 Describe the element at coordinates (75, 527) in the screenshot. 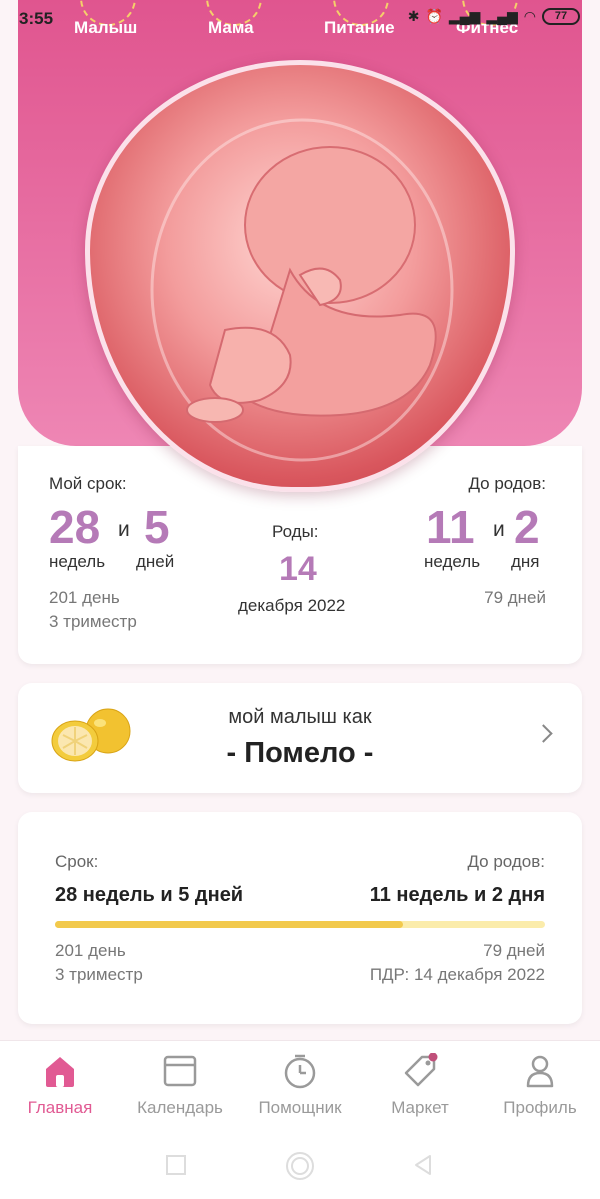

I see `term-weeks-number: 28` at that location.